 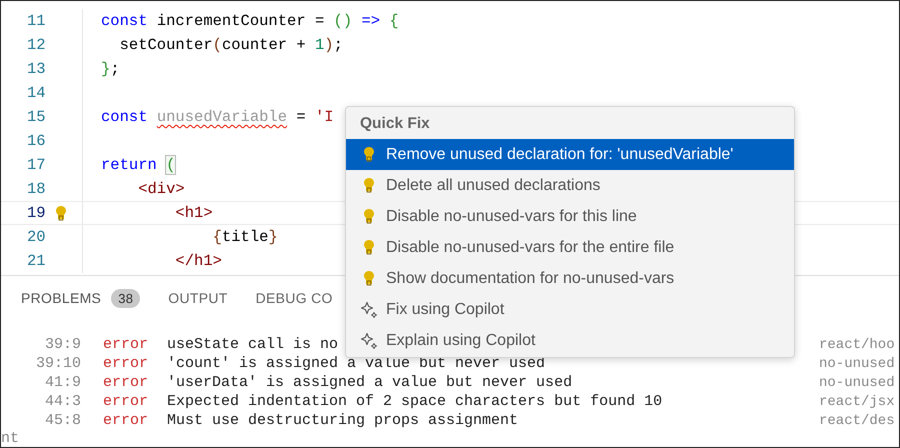 I want to click on problem-message: Expected indentation of 2 space characters but found 10, so click(x=414, y=401).